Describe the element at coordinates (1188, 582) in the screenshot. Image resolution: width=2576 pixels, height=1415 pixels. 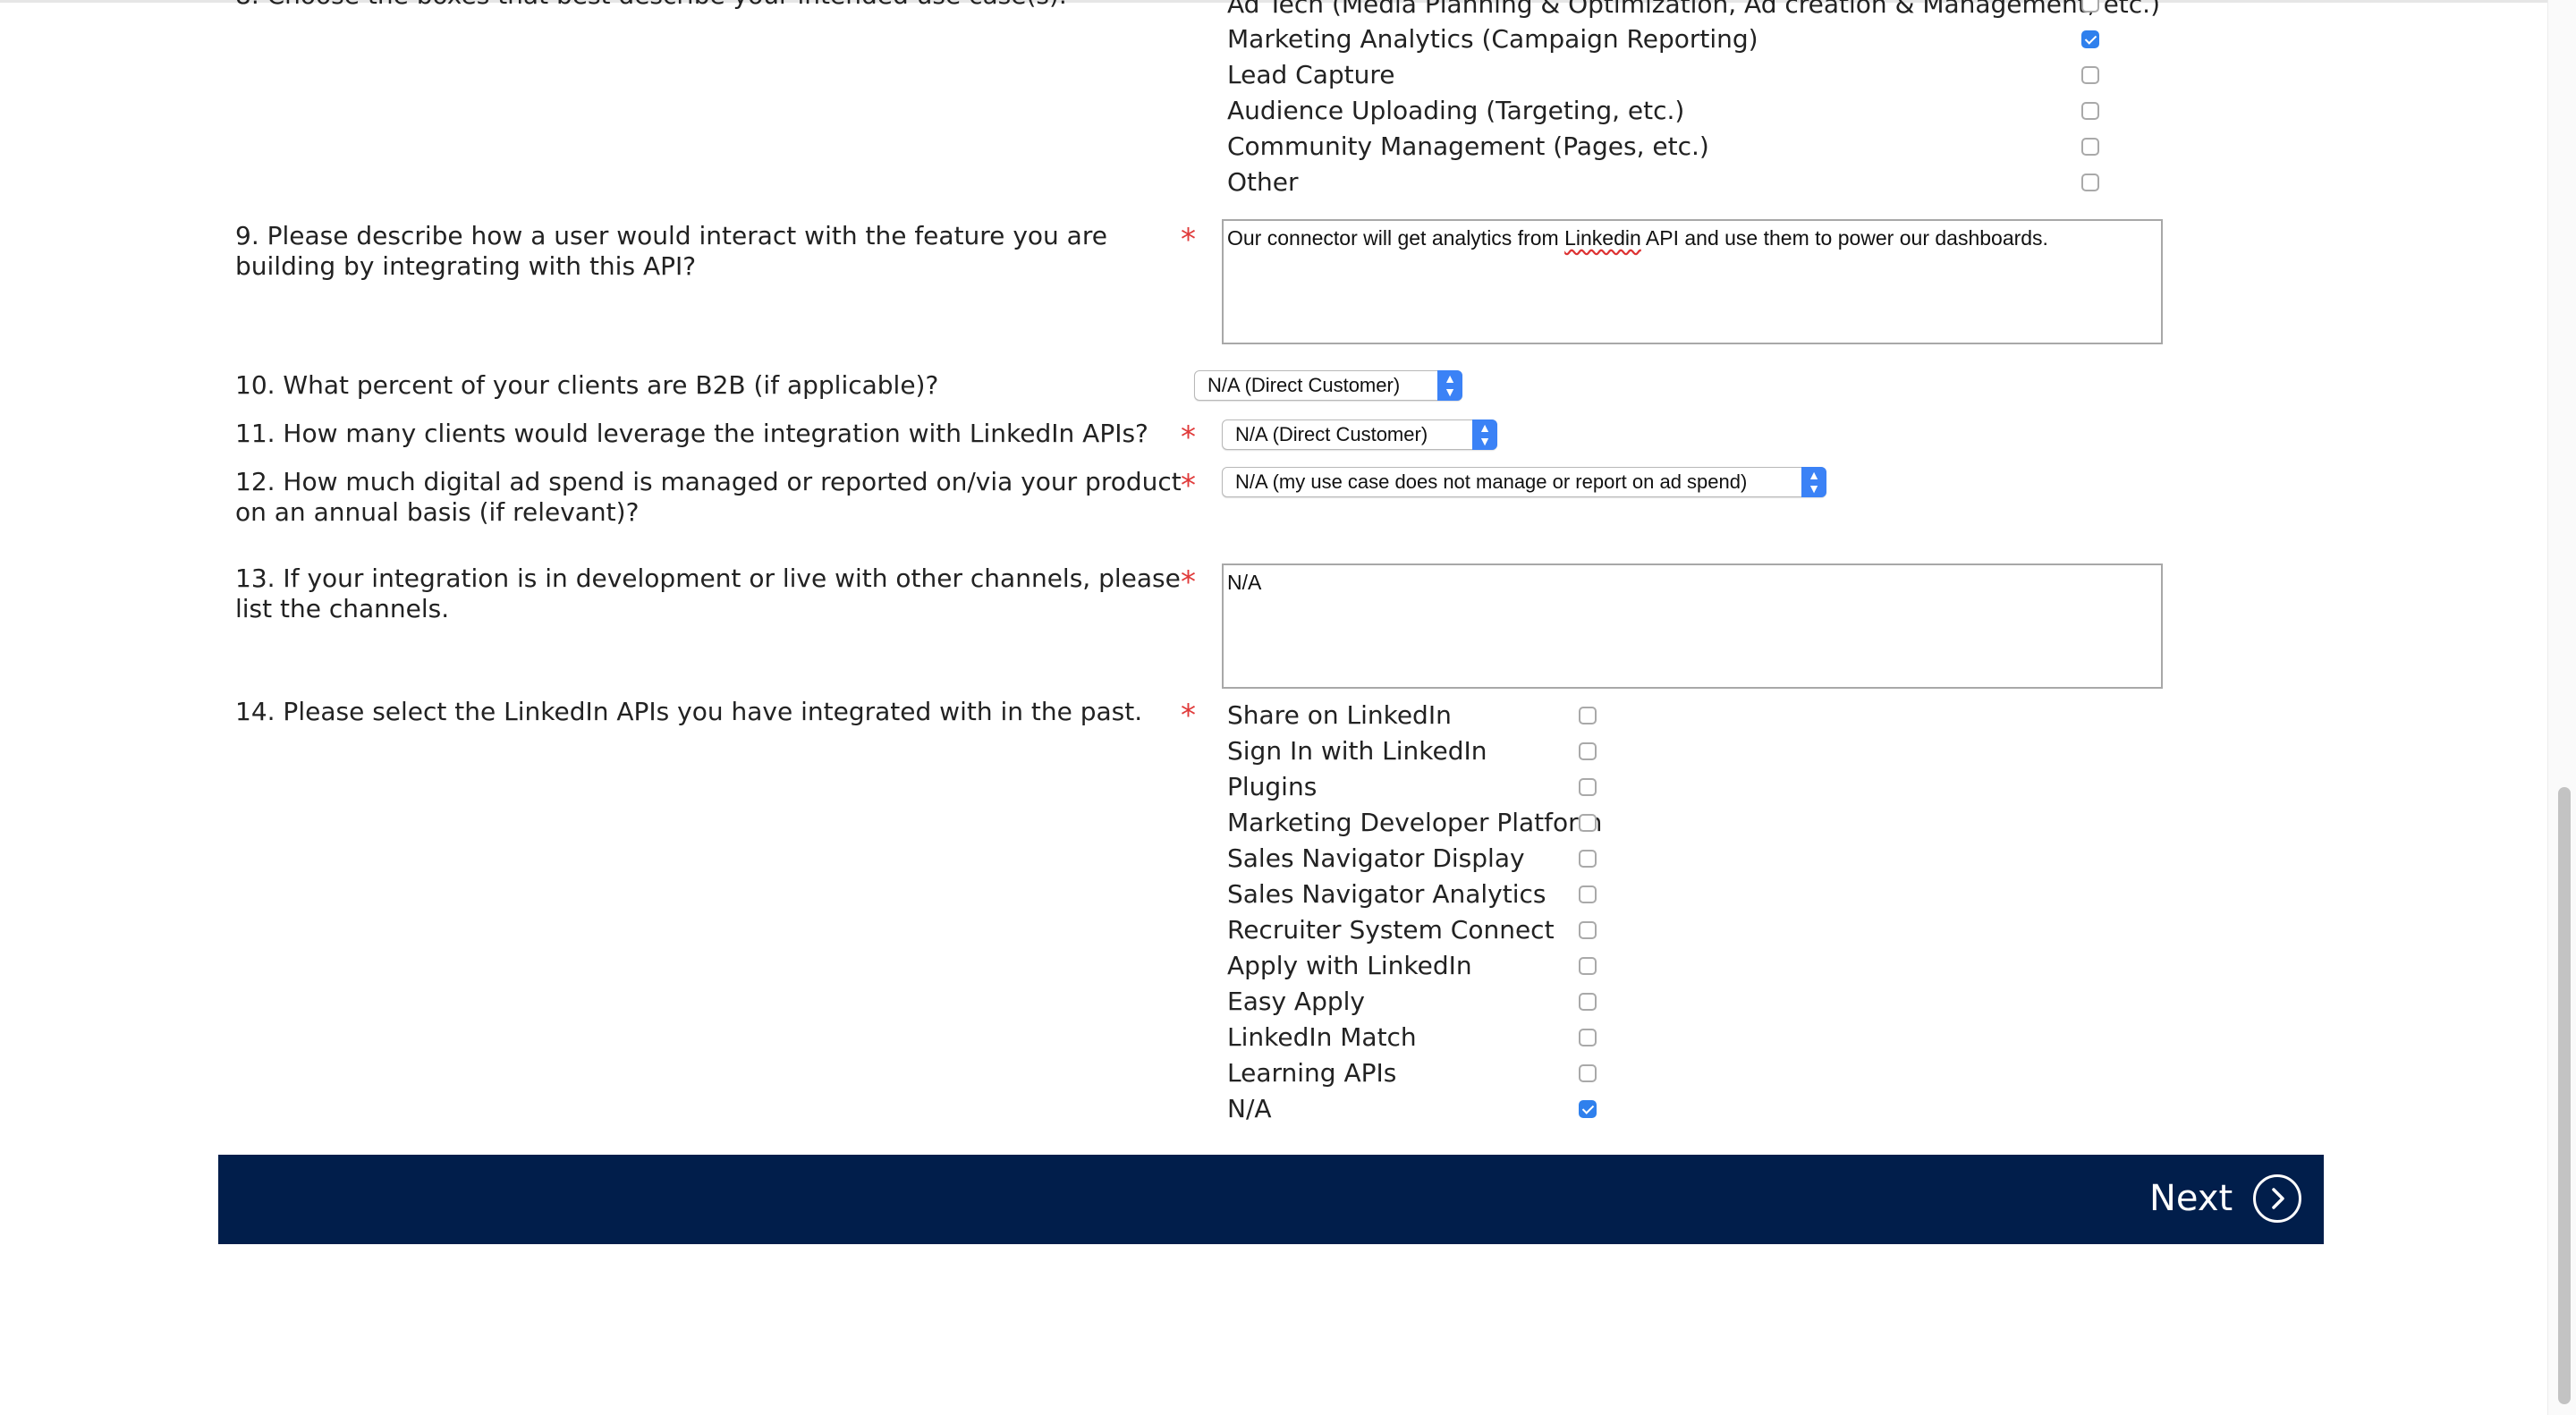
I see `q13-required-marker: *` at that location.